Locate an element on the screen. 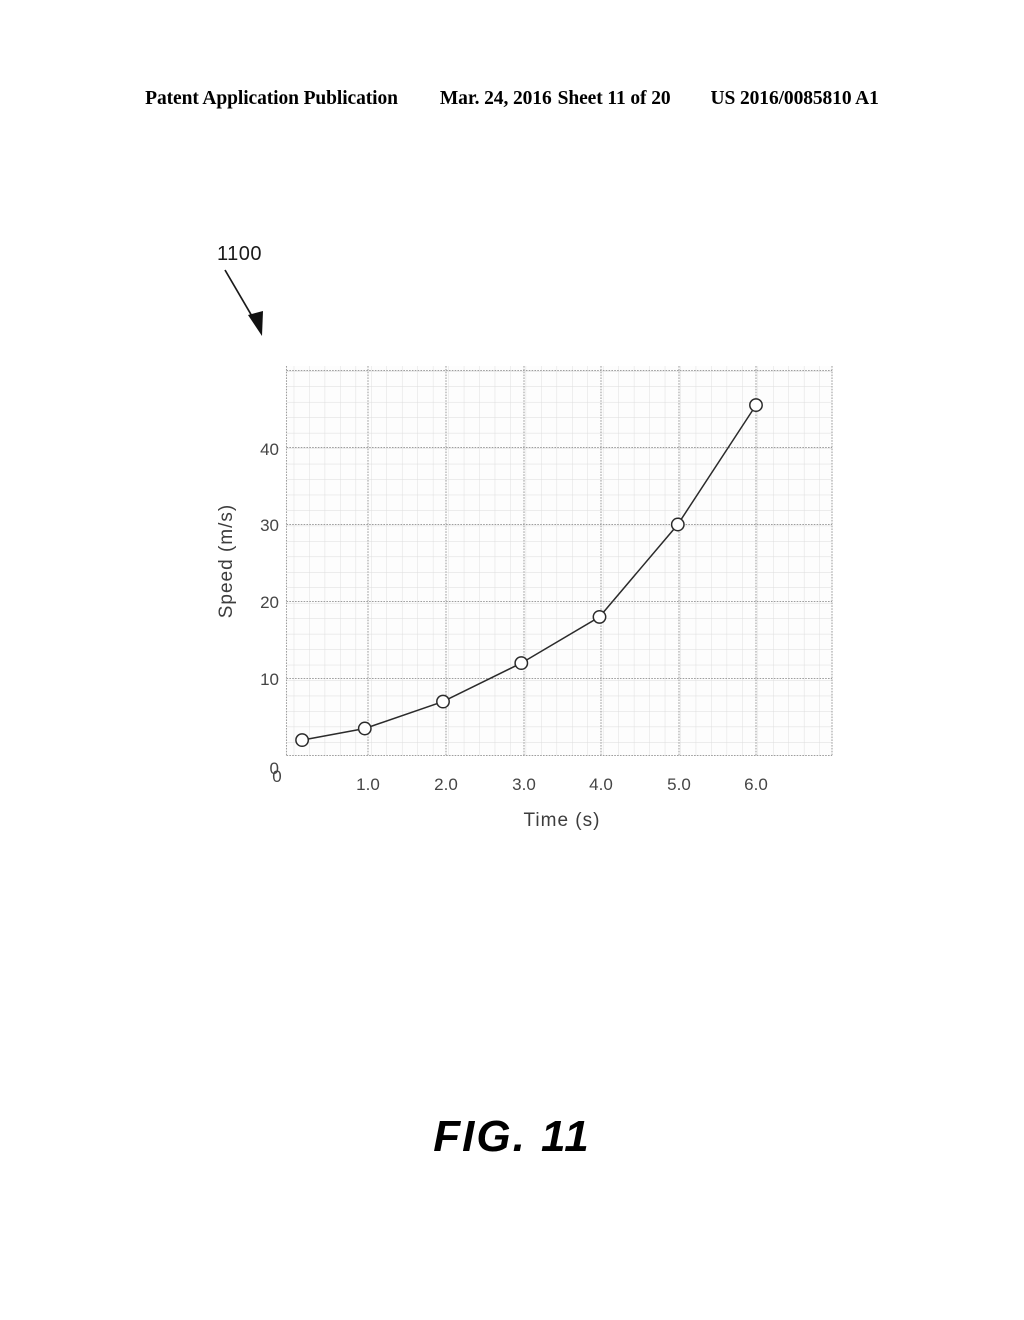 Image resolution: width=1024 pixels, height=1320 pixels. x-tick-label: 2.0 is located at coordinates (446, 784).